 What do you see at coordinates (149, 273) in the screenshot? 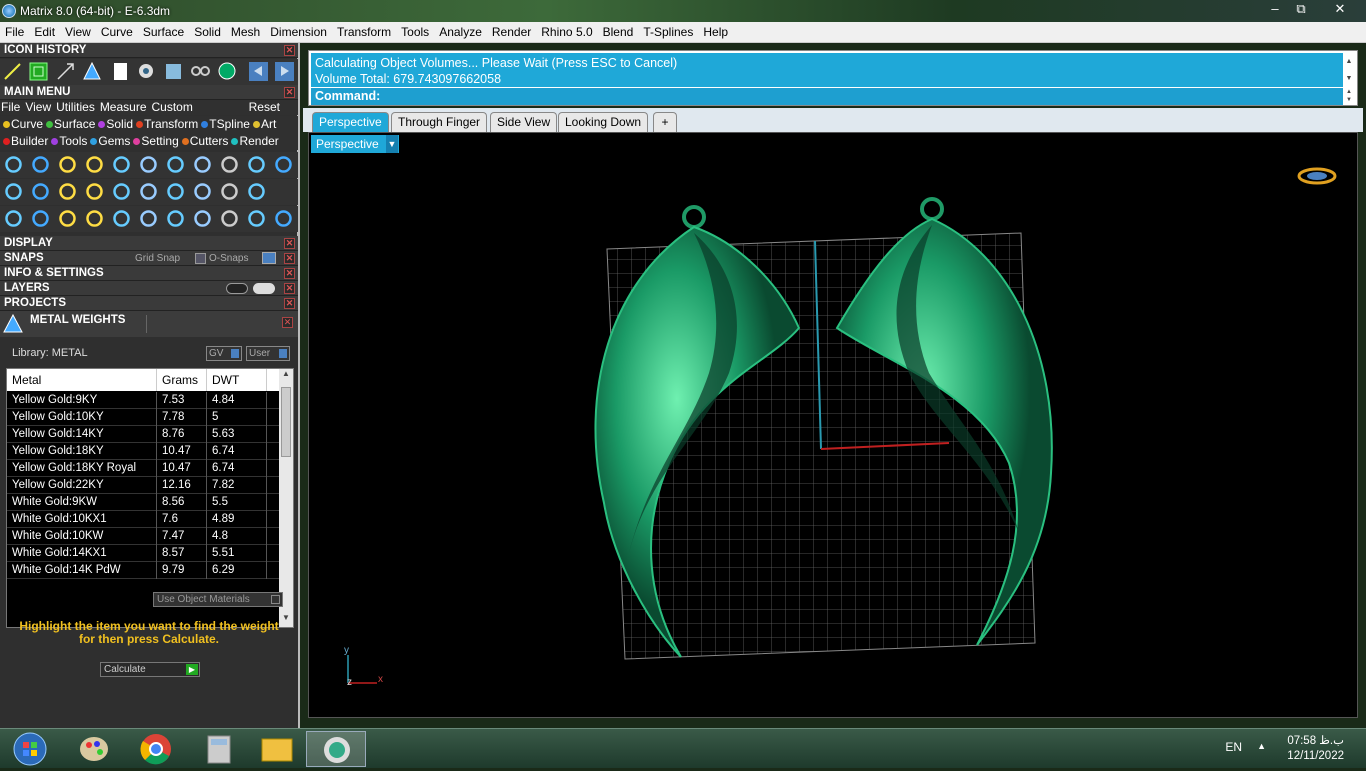
I see `info-settings-header: INFO & SETTINGS ✕` at bounding box center [149, 273].